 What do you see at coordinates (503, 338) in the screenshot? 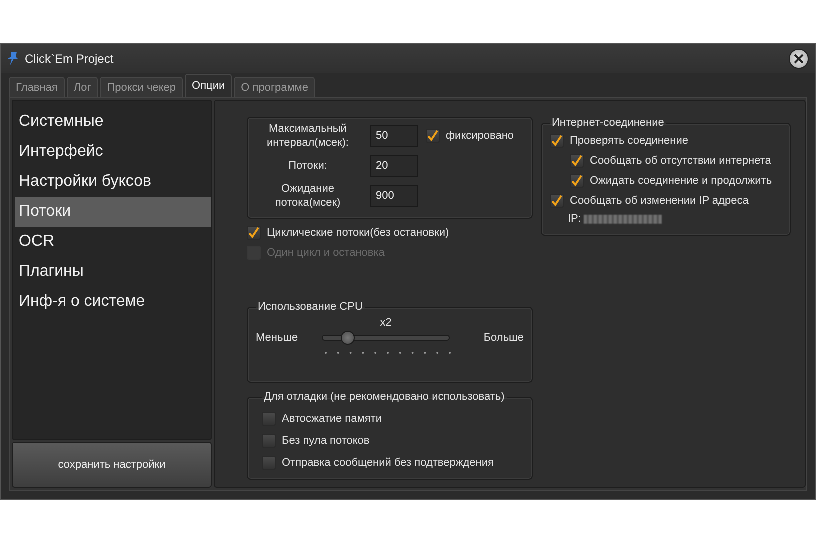
I see `slider-max-label: Больше` at bounding box center [503, 338].